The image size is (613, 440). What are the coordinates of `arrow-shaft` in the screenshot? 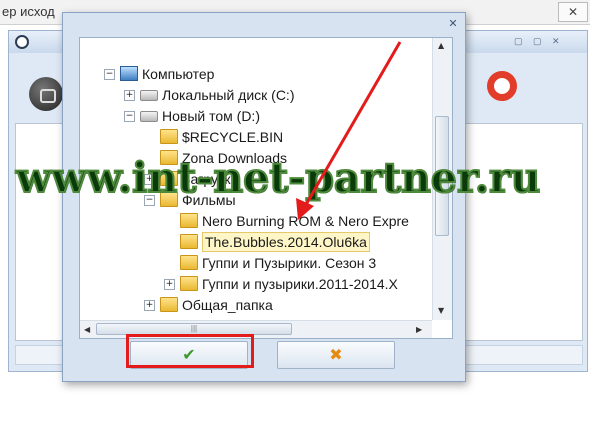 It's located at (352, 125).